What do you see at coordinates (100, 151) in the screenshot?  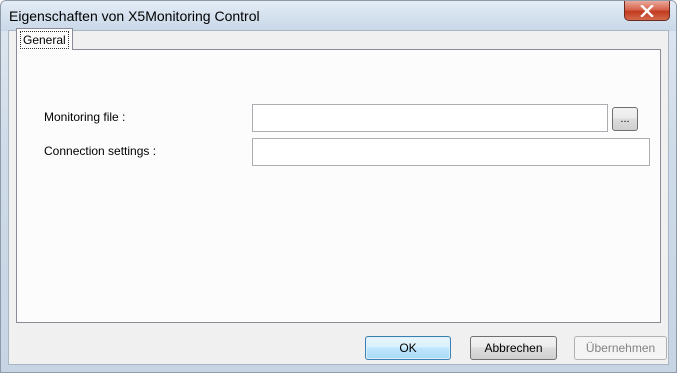 I see `connection-settings-label: Connection settings :` at bounding box center [100, 151].